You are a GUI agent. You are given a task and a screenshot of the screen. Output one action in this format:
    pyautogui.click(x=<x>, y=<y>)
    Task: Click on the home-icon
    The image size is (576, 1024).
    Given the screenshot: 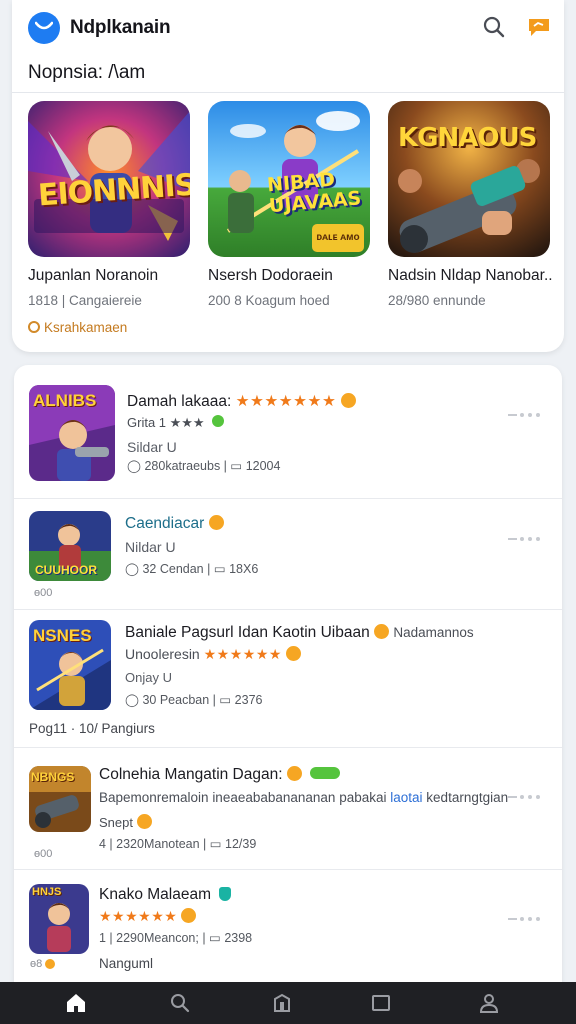 What is the action you would take?
    pyautogui.click(x=76, y=1003)
    